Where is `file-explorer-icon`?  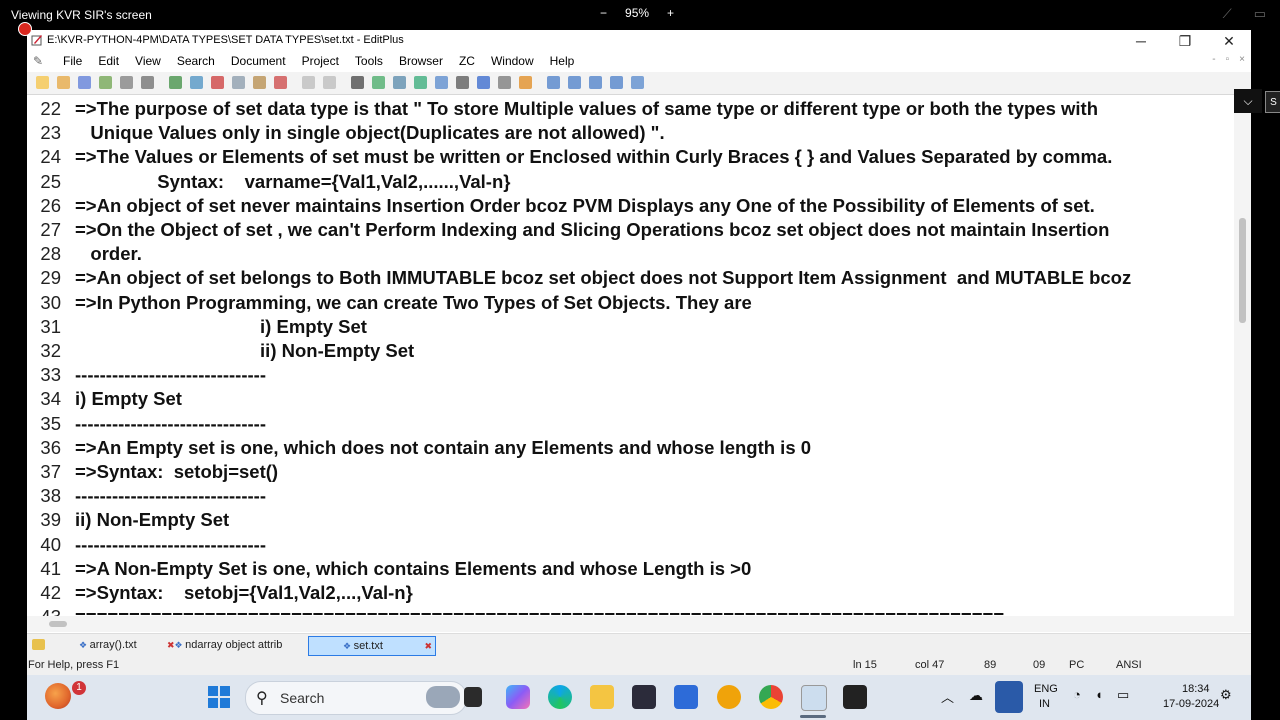
file-explorer-icon is located at coordinates (602, 697).